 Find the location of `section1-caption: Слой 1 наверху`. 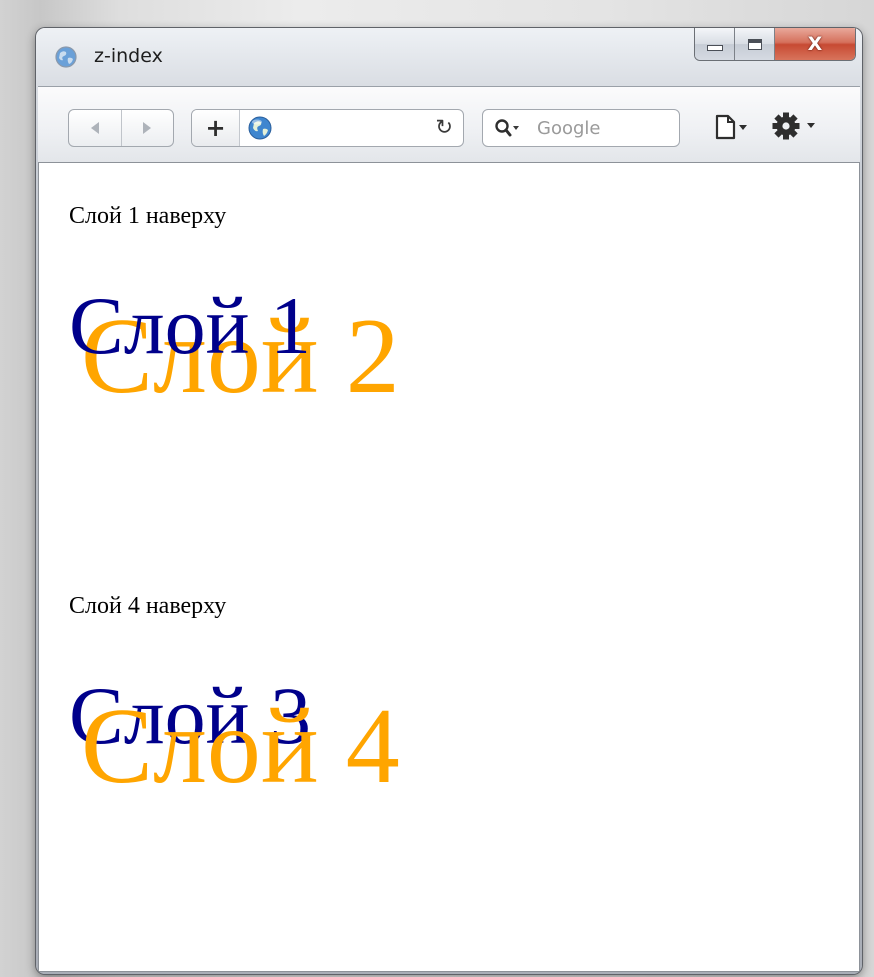

section1-caption: Слой 1 наверху is located at coordinates (148, 216).